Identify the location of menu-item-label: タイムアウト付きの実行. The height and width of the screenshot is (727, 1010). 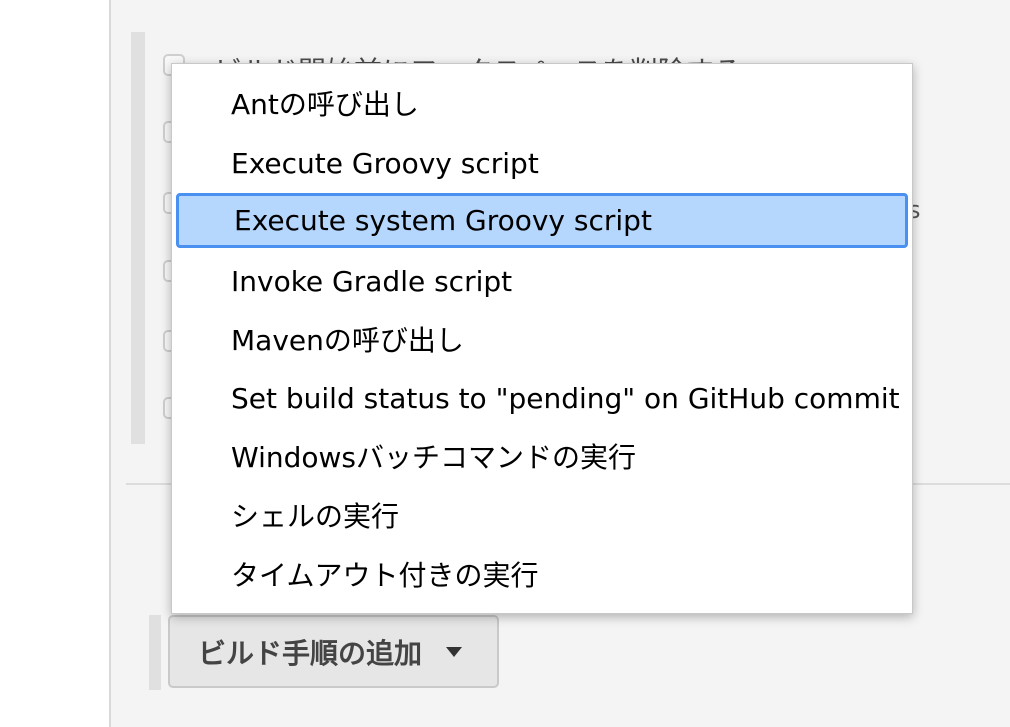
(385, 575).